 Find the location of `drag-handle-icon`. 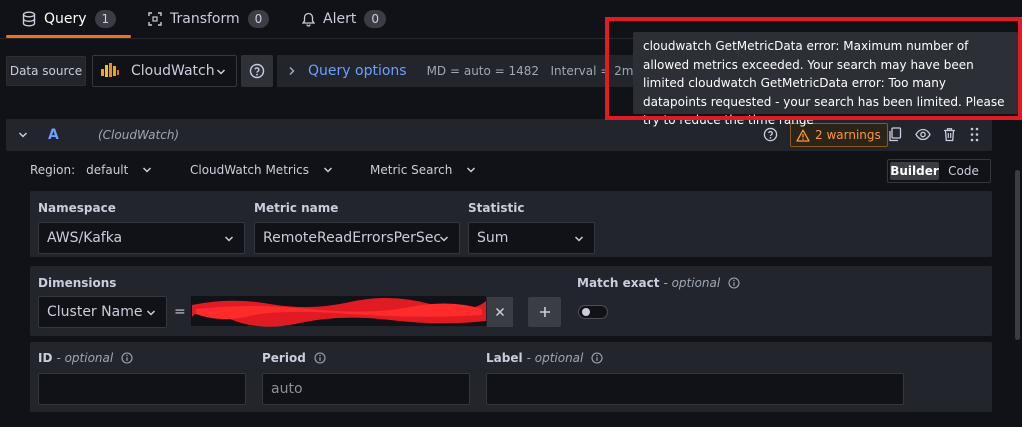

drag-handle-icon is located at coordinates (974, 134).